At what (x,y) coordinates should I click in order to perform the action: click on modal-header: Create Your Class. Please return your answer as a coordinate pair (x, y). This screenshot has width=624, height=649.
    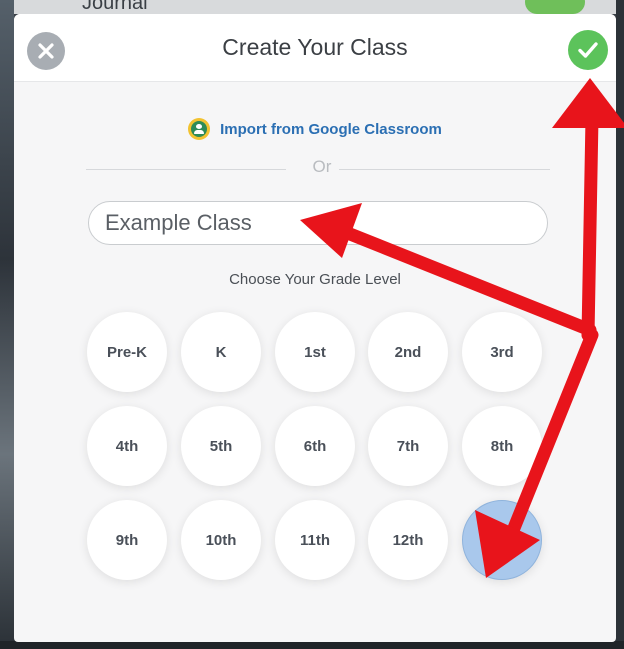
    Looking at the image, I should click on (315, 48).